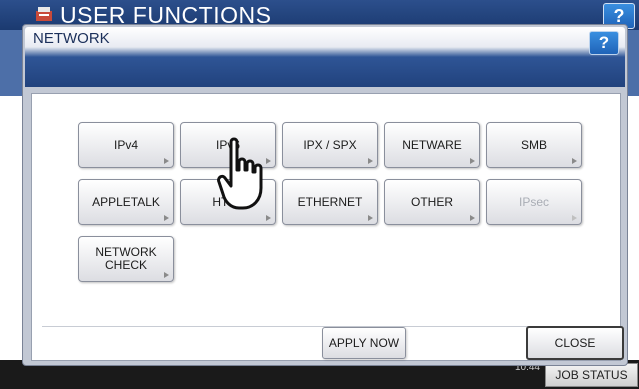  I want to click on netware-button: NETWARE, so click(432, 145).